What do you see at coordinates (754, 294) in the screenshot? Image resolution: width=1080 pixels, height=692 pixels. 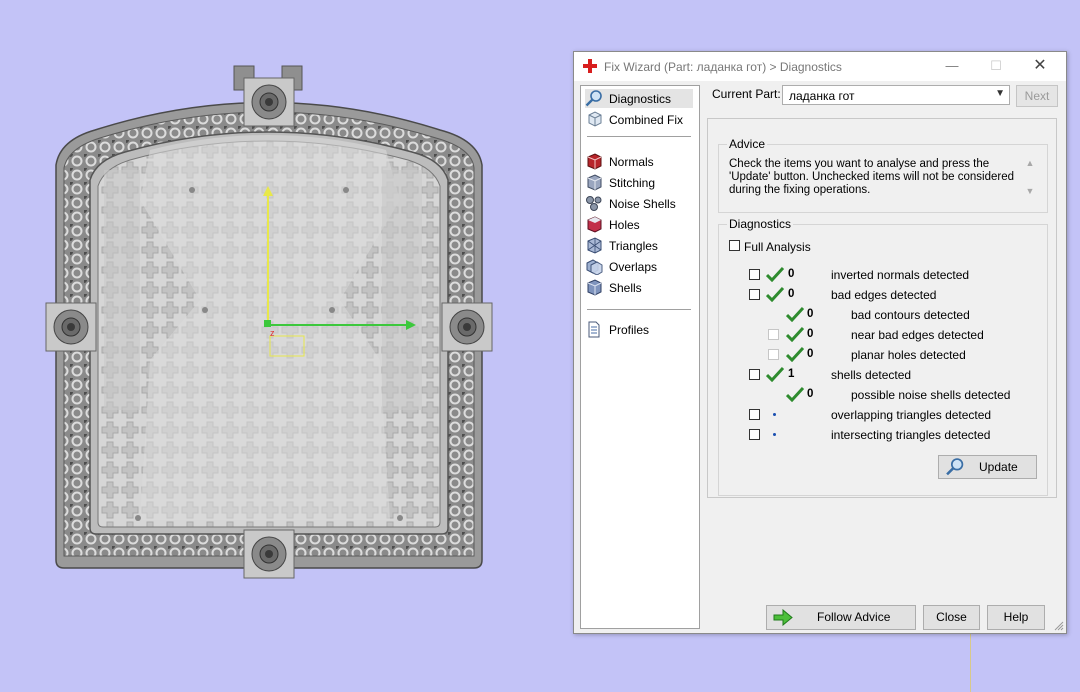 I see `bad-edges-checkbox` at bounding box center [754, 294].